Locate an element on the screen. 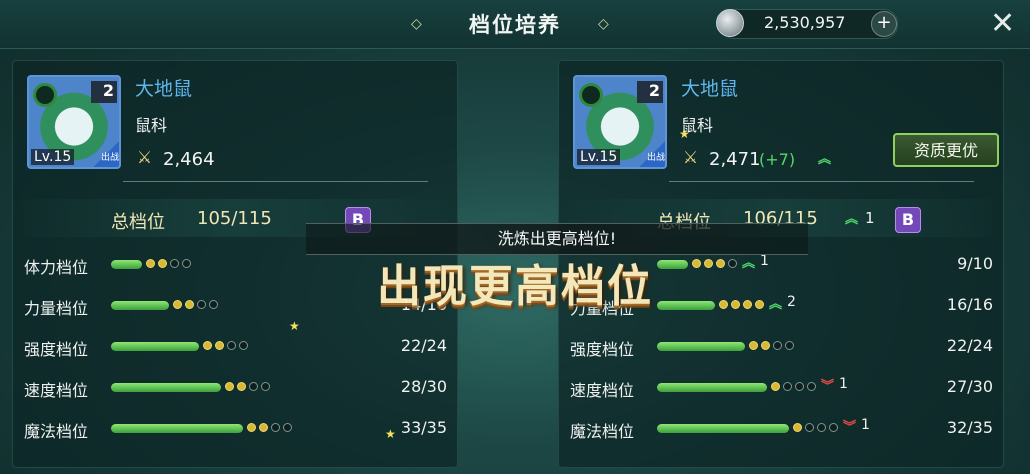 The width and height of the screenshot is (1030, 474). stat-value: 28/30 is located at coordinates (423, 386).